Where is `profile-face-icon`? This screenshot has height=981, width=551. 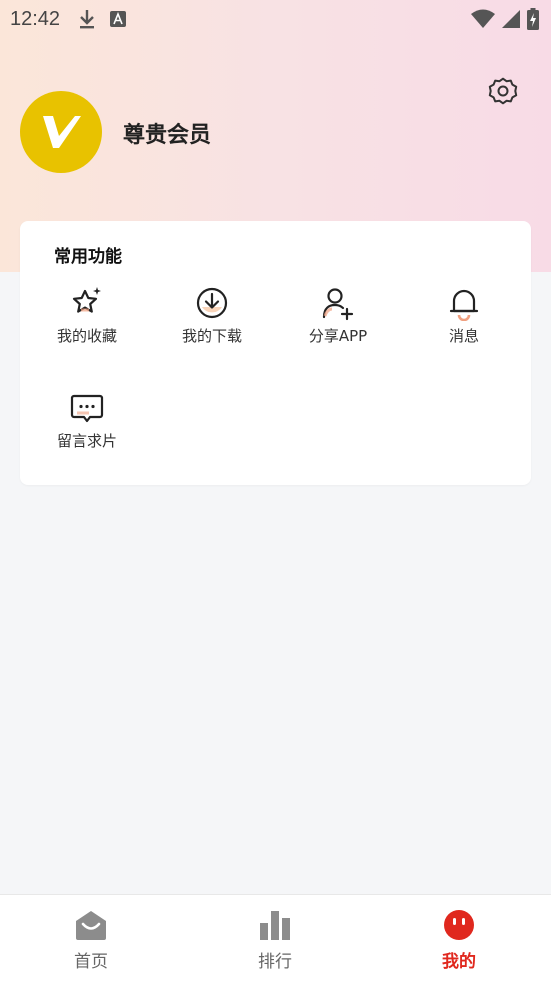 profile-face-icon is located at coordinates (459, 925).